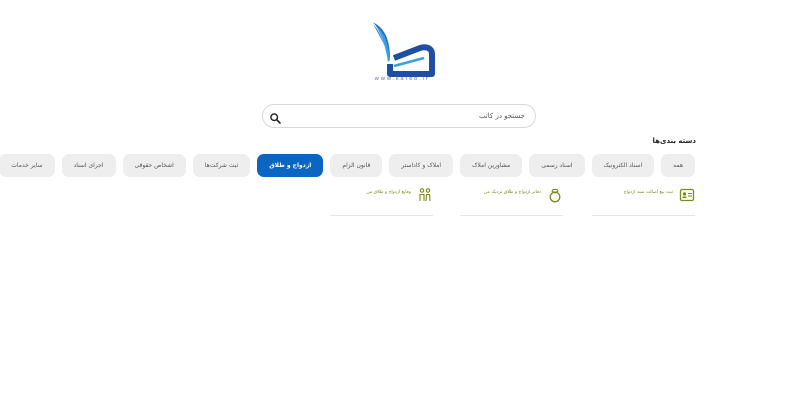  What do you see at coordinates (674, 141) in the screenshot?
I see `categories-title: دسته بندی‌ها` at bounding box center [674, 141].